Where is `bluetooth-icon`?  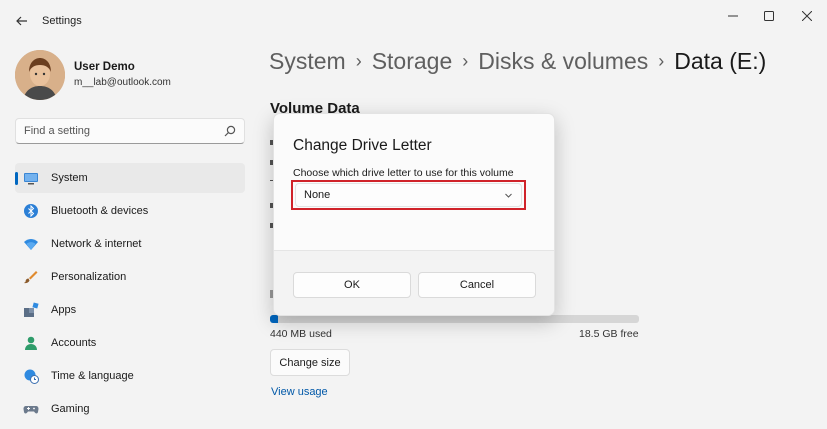
bluetooth-icon is located at coordinates (31, 211).